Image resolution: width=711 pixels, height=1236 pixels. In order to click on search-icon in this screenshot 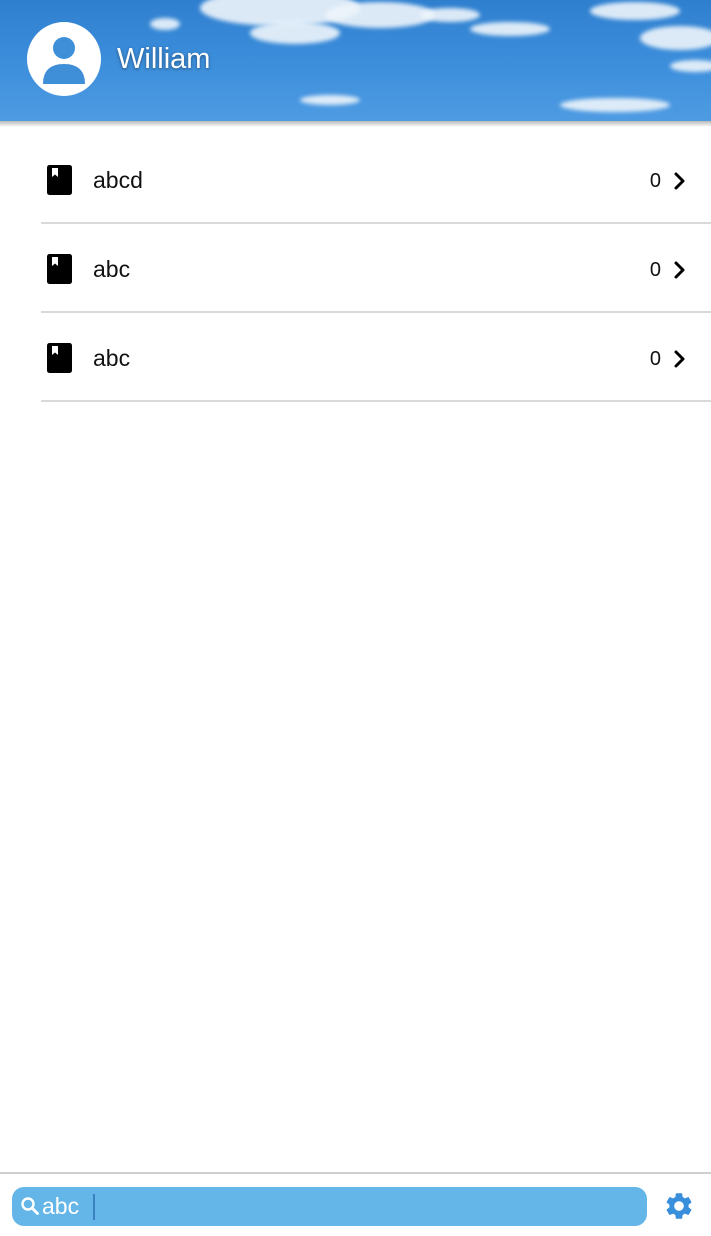, I will do `click(30, 1206)`.